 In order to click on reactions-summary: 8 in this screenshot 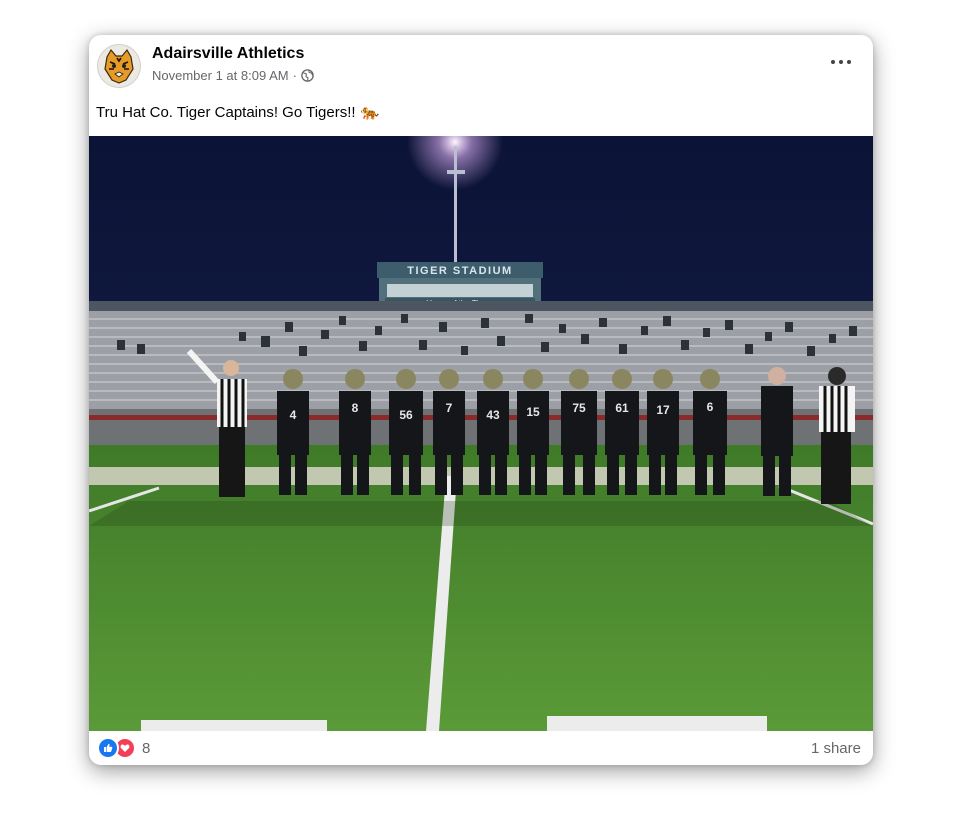, I will do `click(123, 748)`.